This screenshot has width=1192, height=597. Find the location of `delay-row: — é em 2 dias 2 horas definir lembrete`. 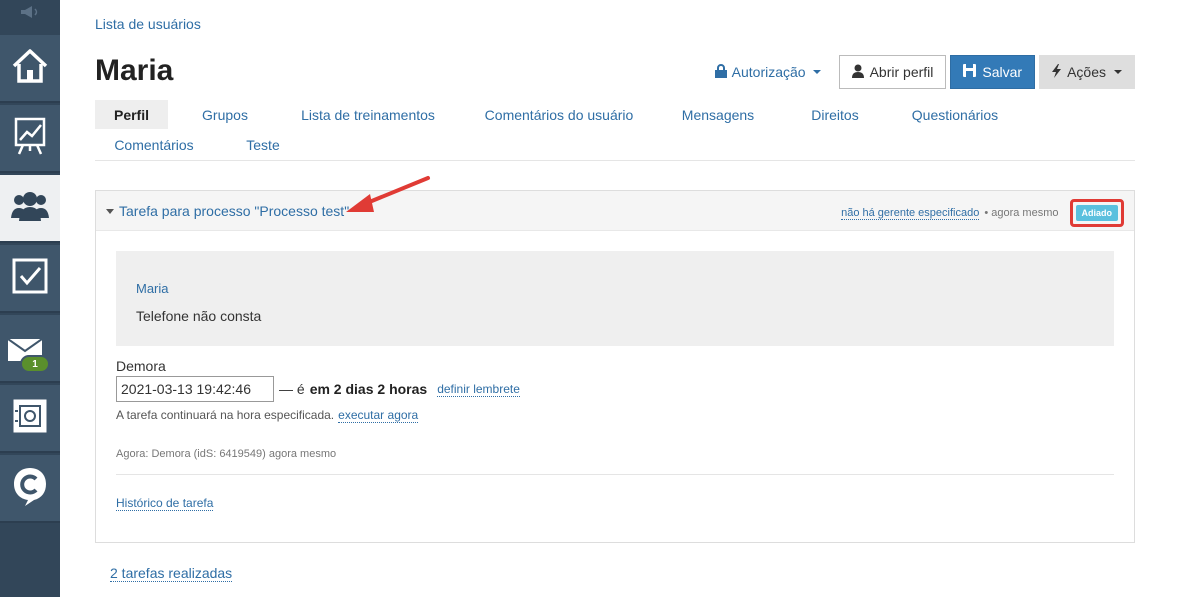

delay-row: — é em 2 dias 2 horas definir lembrete is located at coordinates (318, 389).